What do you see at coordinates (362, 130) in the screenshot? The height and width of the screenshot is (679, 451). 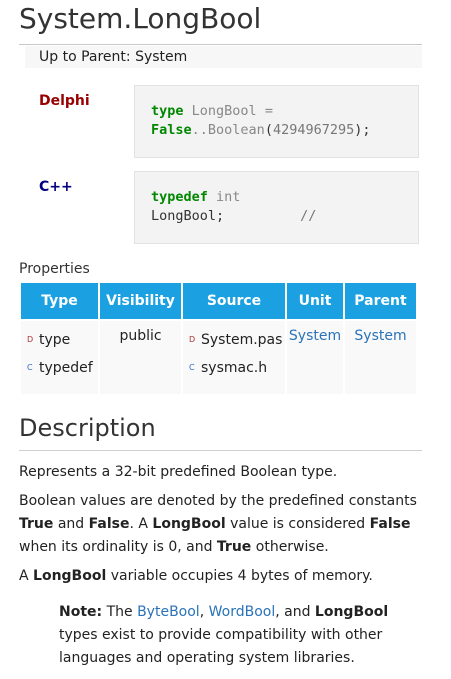 I see `delphi-close: );` at bounding box center [362, 130].